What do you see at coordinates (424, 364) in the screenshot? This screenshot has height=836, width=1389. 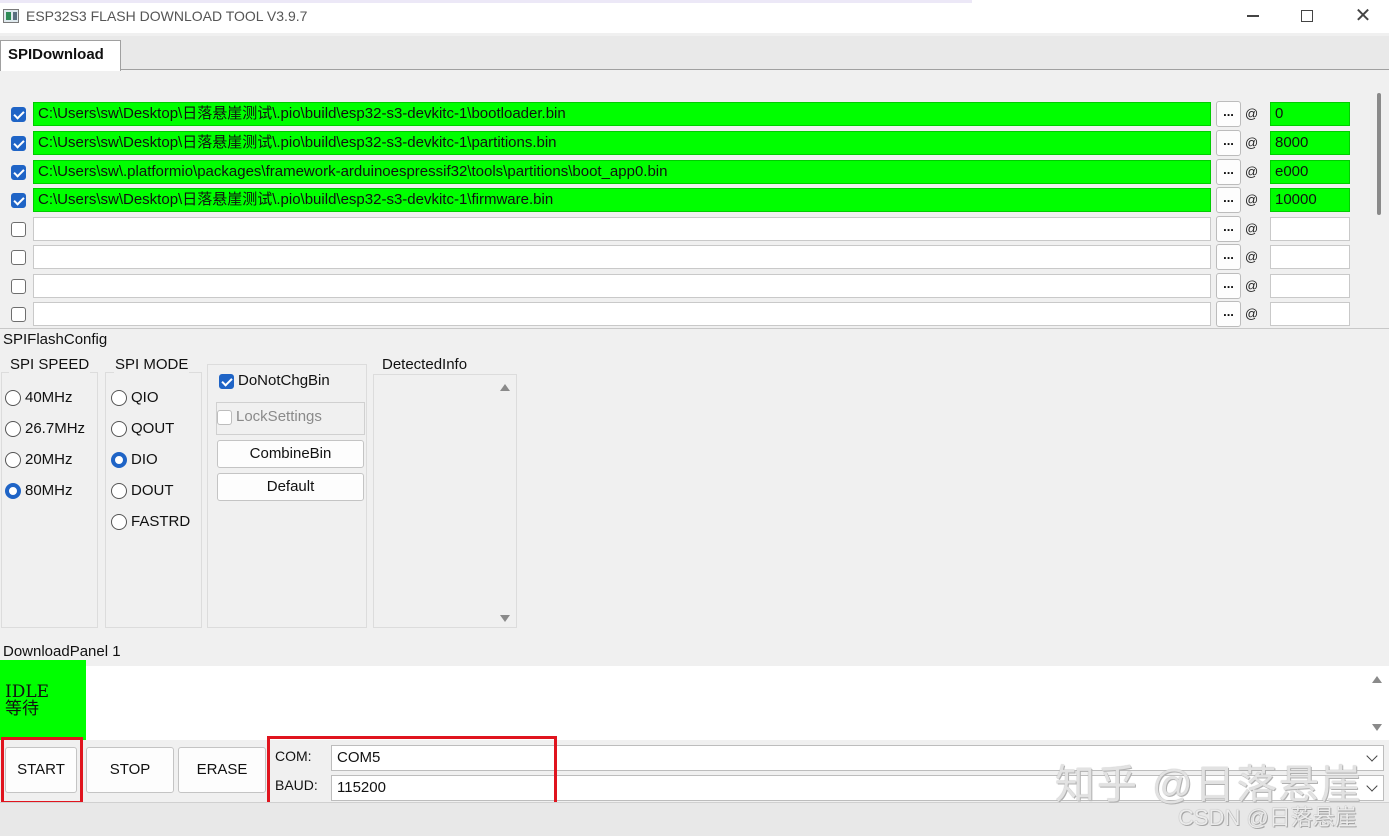 I see `detected-info-title: DetectedInfo` at bounding box center [424, 364].